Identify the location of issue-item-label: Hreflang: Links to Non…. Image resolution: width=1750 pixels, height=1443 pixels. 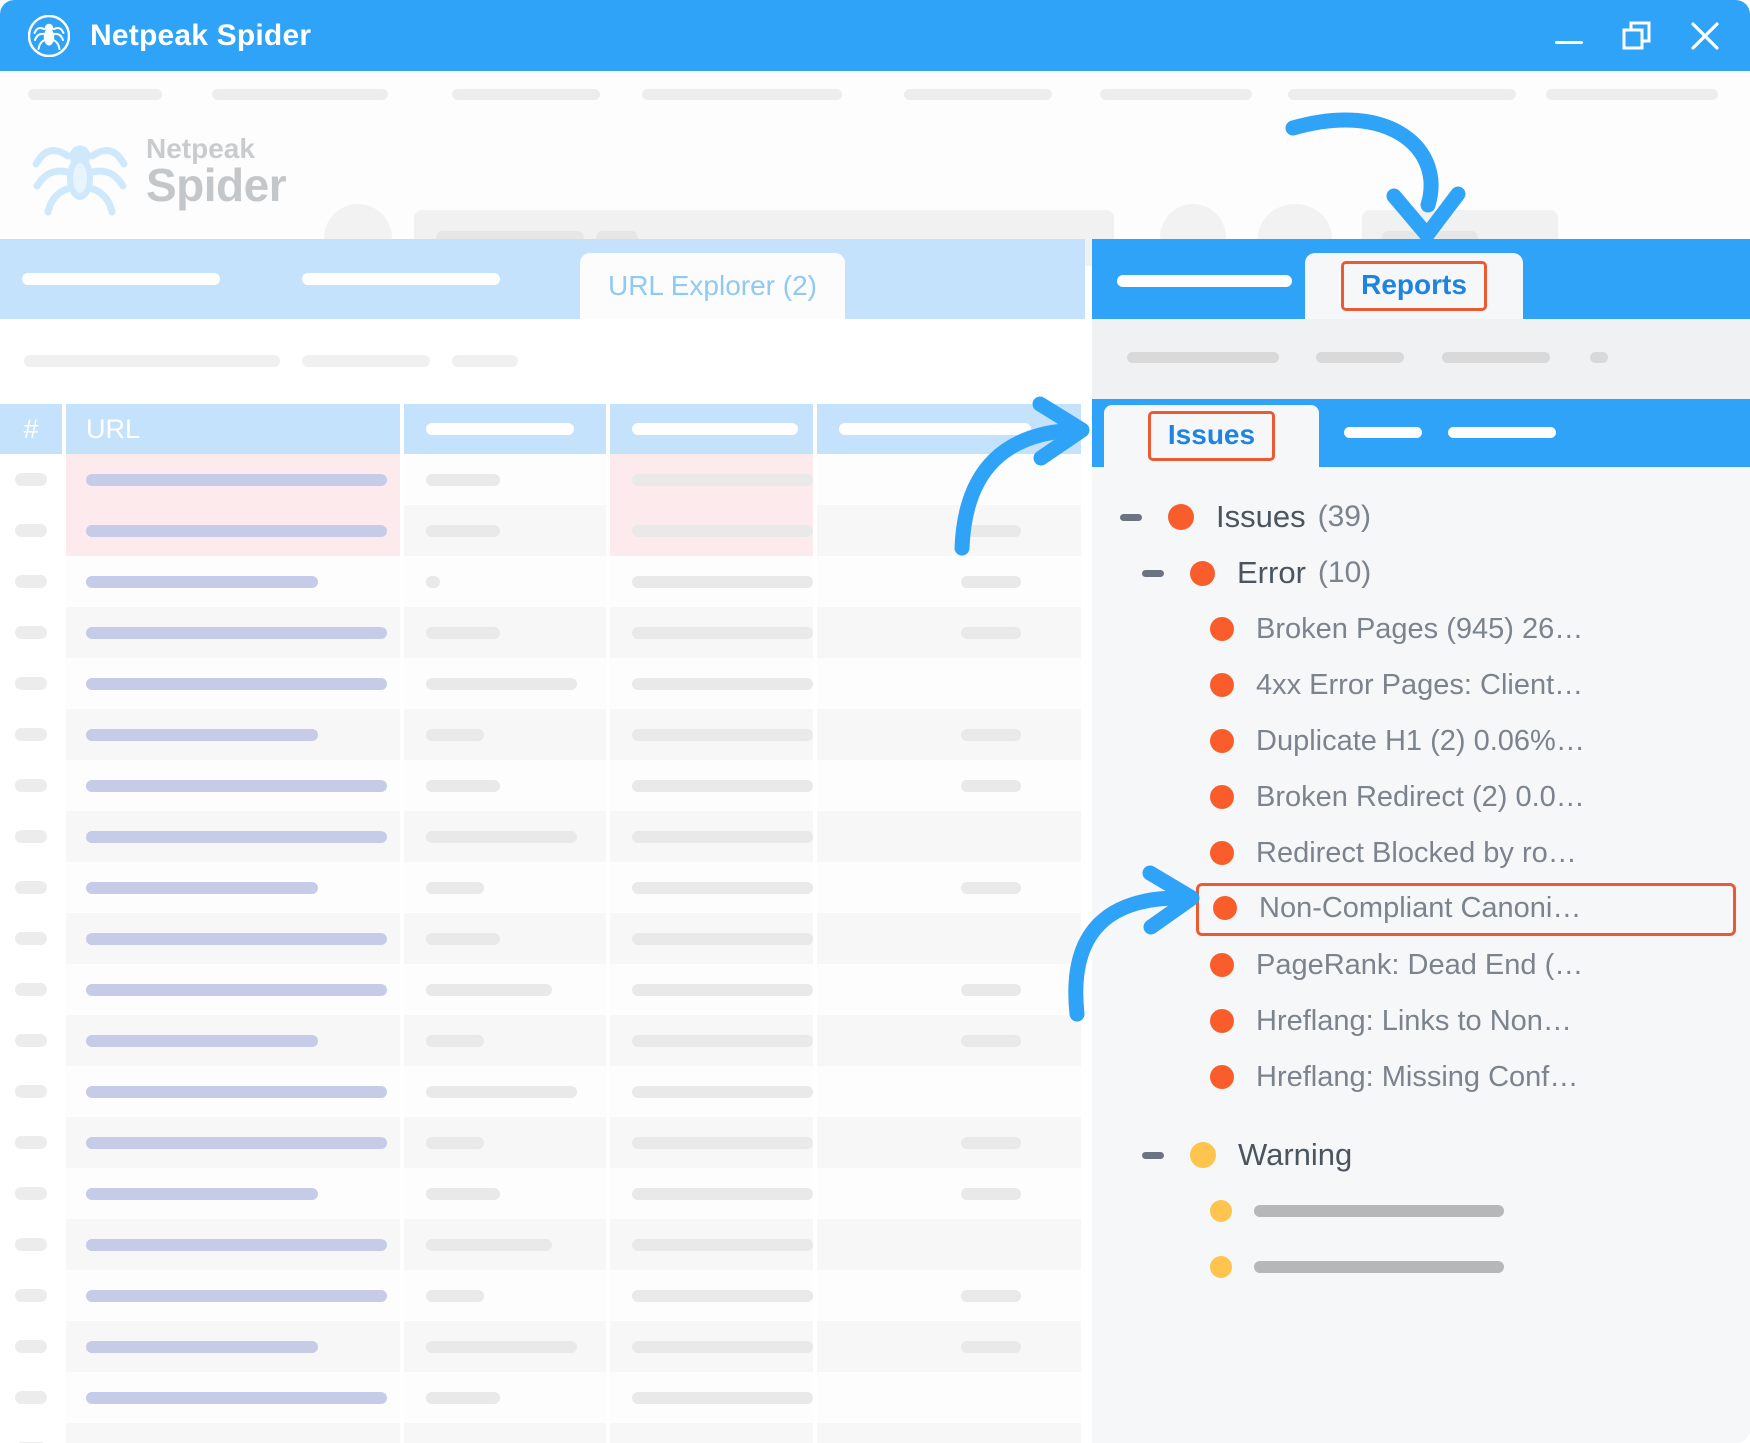
(1414, 1020).